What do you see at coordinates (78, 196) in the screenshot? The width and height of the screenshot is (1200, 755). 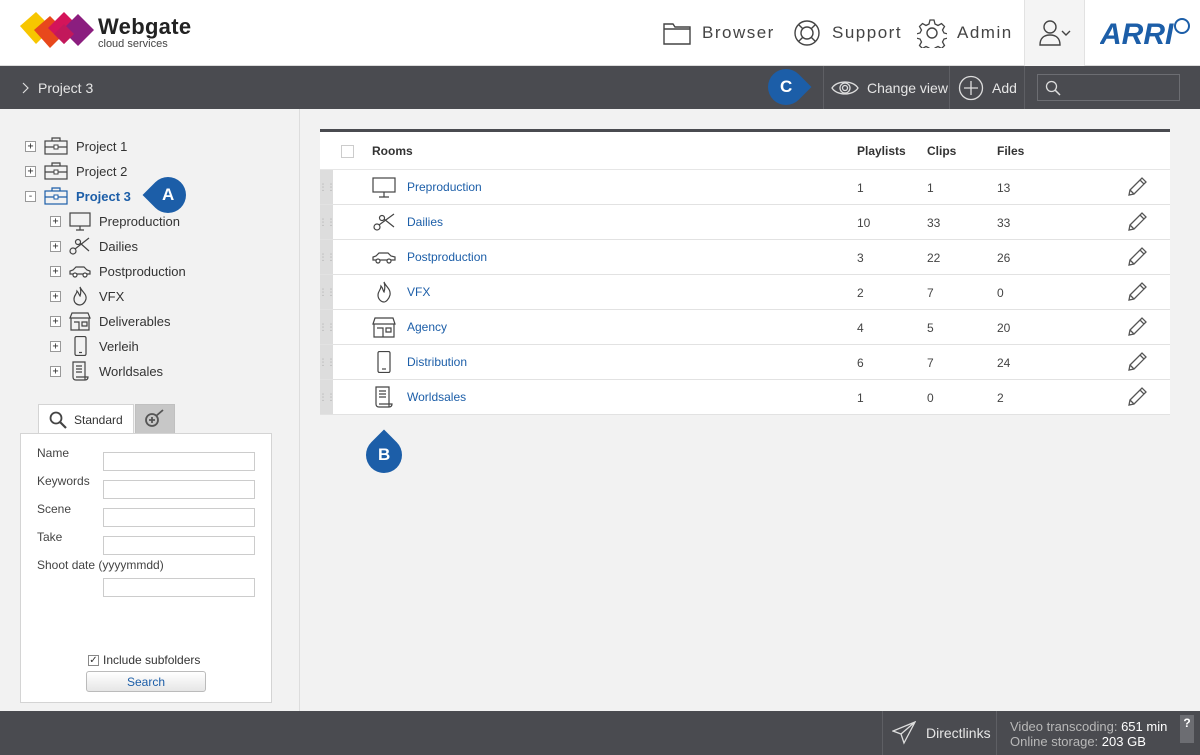 I see `tree-item-project-3: - Project 3` at bounding box center [78, 196].